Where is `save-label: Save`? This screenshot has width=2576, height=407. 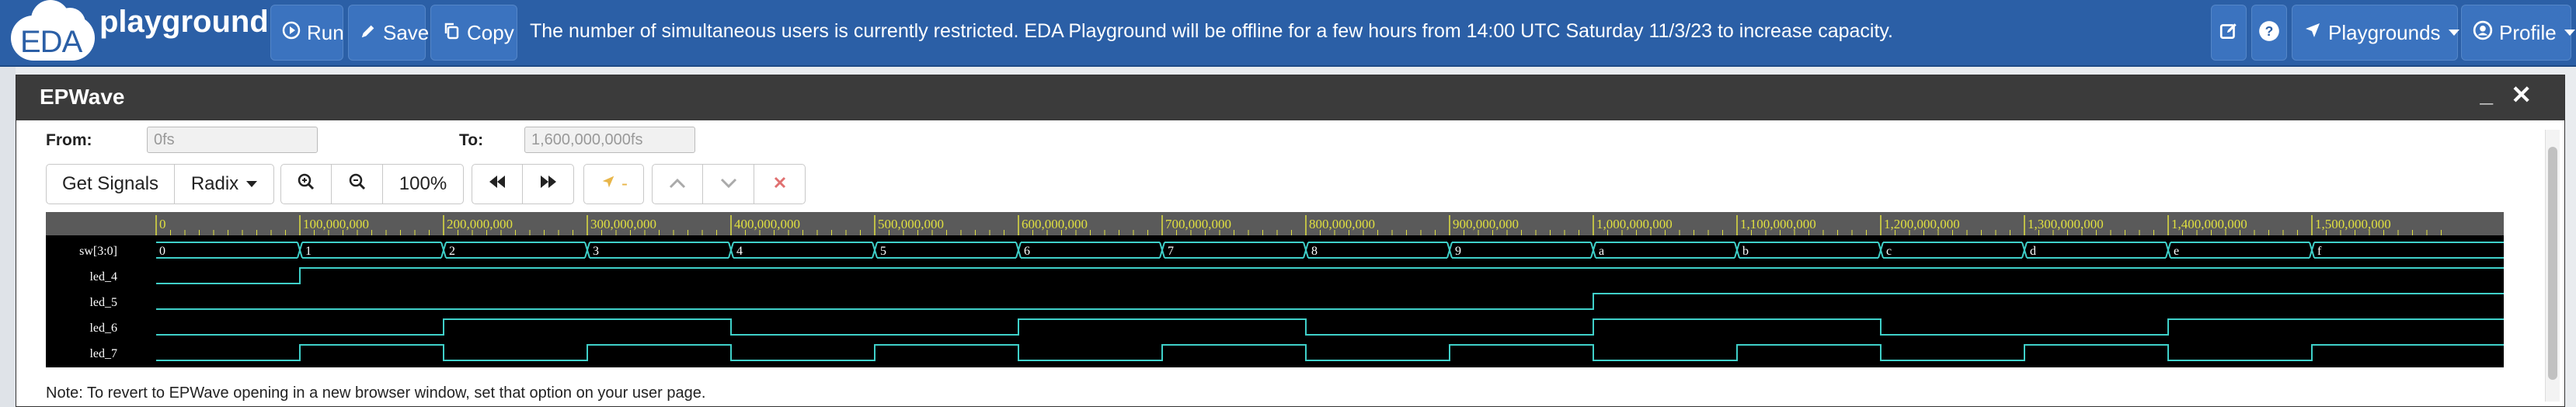 save-label: Save is located at coordinates (406, 32).